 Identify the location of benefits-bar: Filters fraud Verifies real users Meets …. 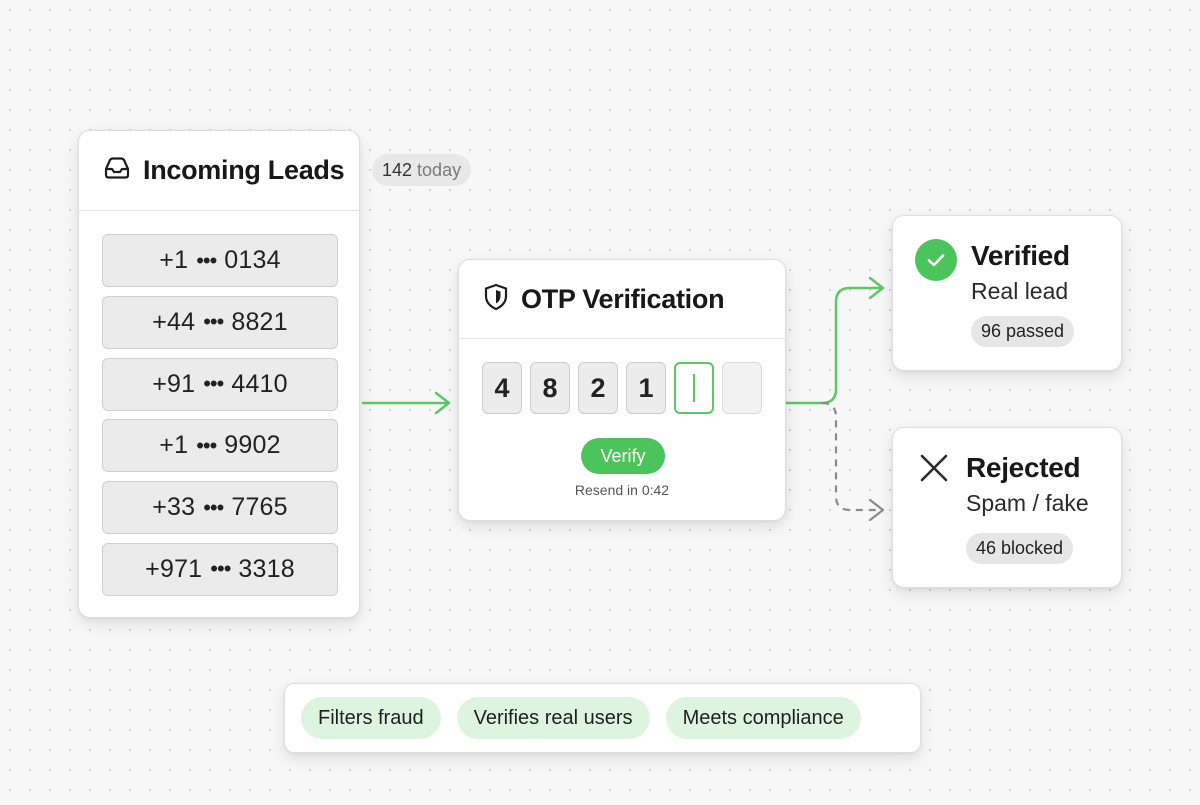
(602, 718).